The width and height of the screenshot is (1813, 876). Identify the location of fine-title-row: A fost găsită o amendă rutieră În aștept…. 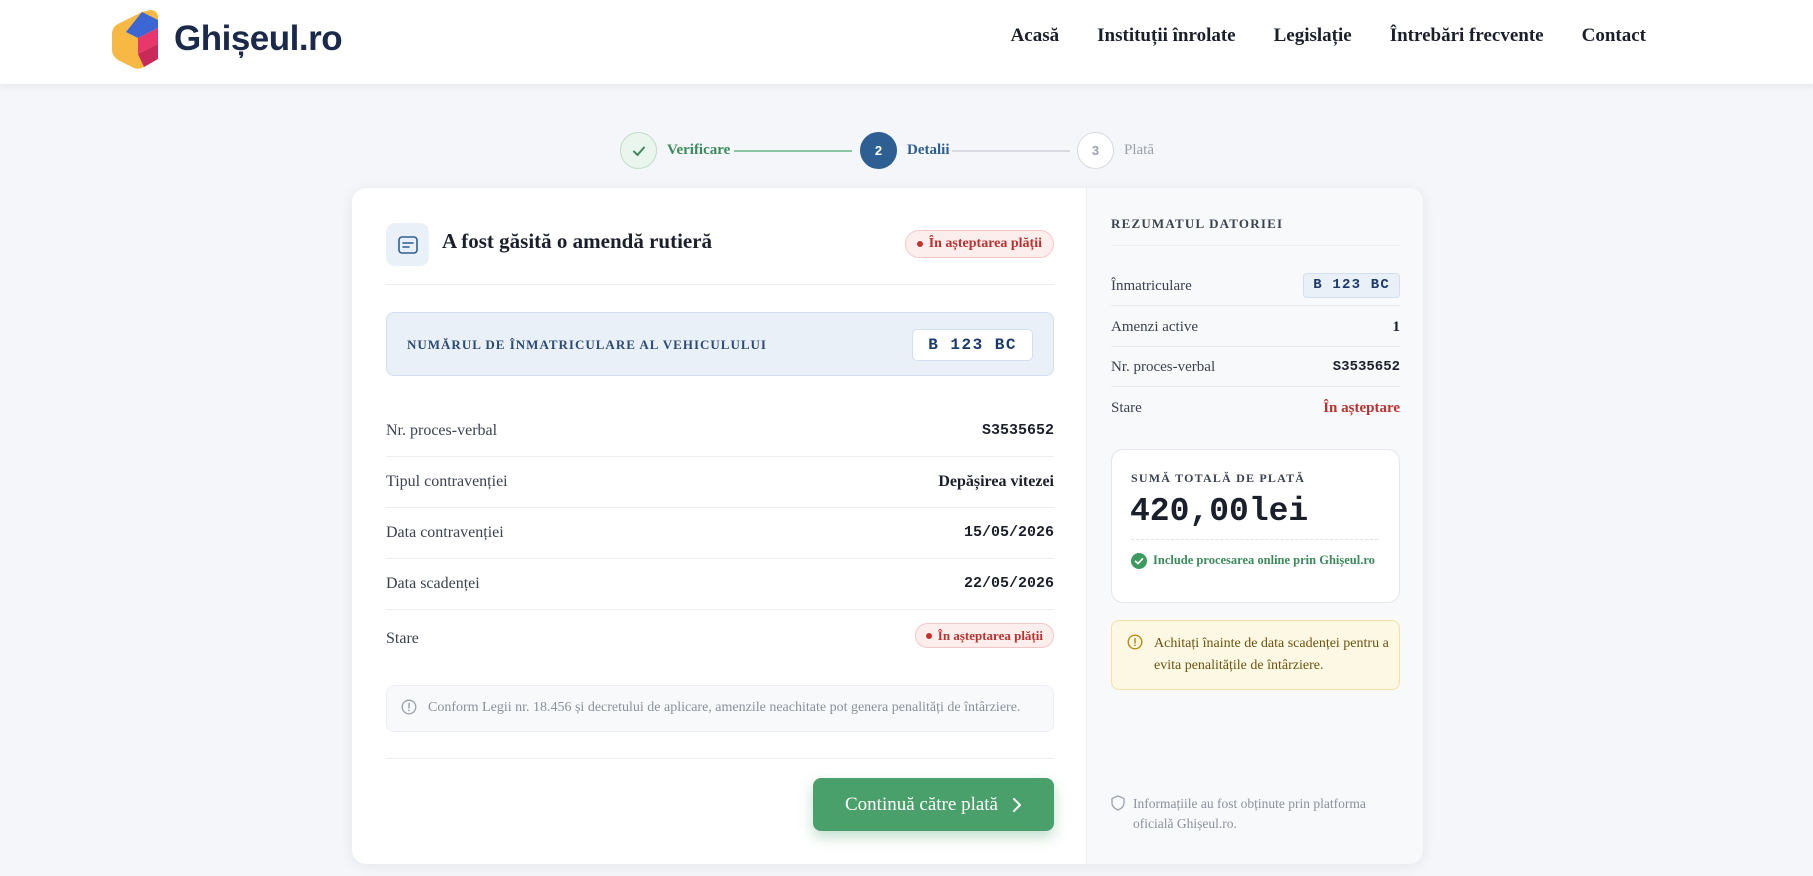
(720, 244).